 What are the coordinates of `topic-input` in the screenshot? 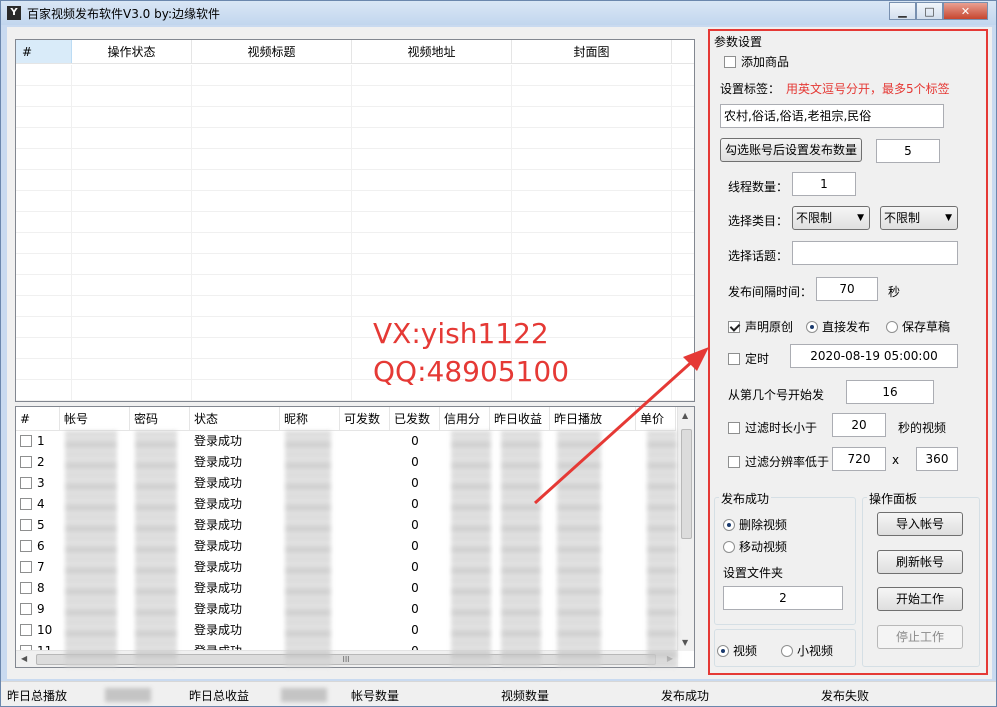 It's located at (875, 253).